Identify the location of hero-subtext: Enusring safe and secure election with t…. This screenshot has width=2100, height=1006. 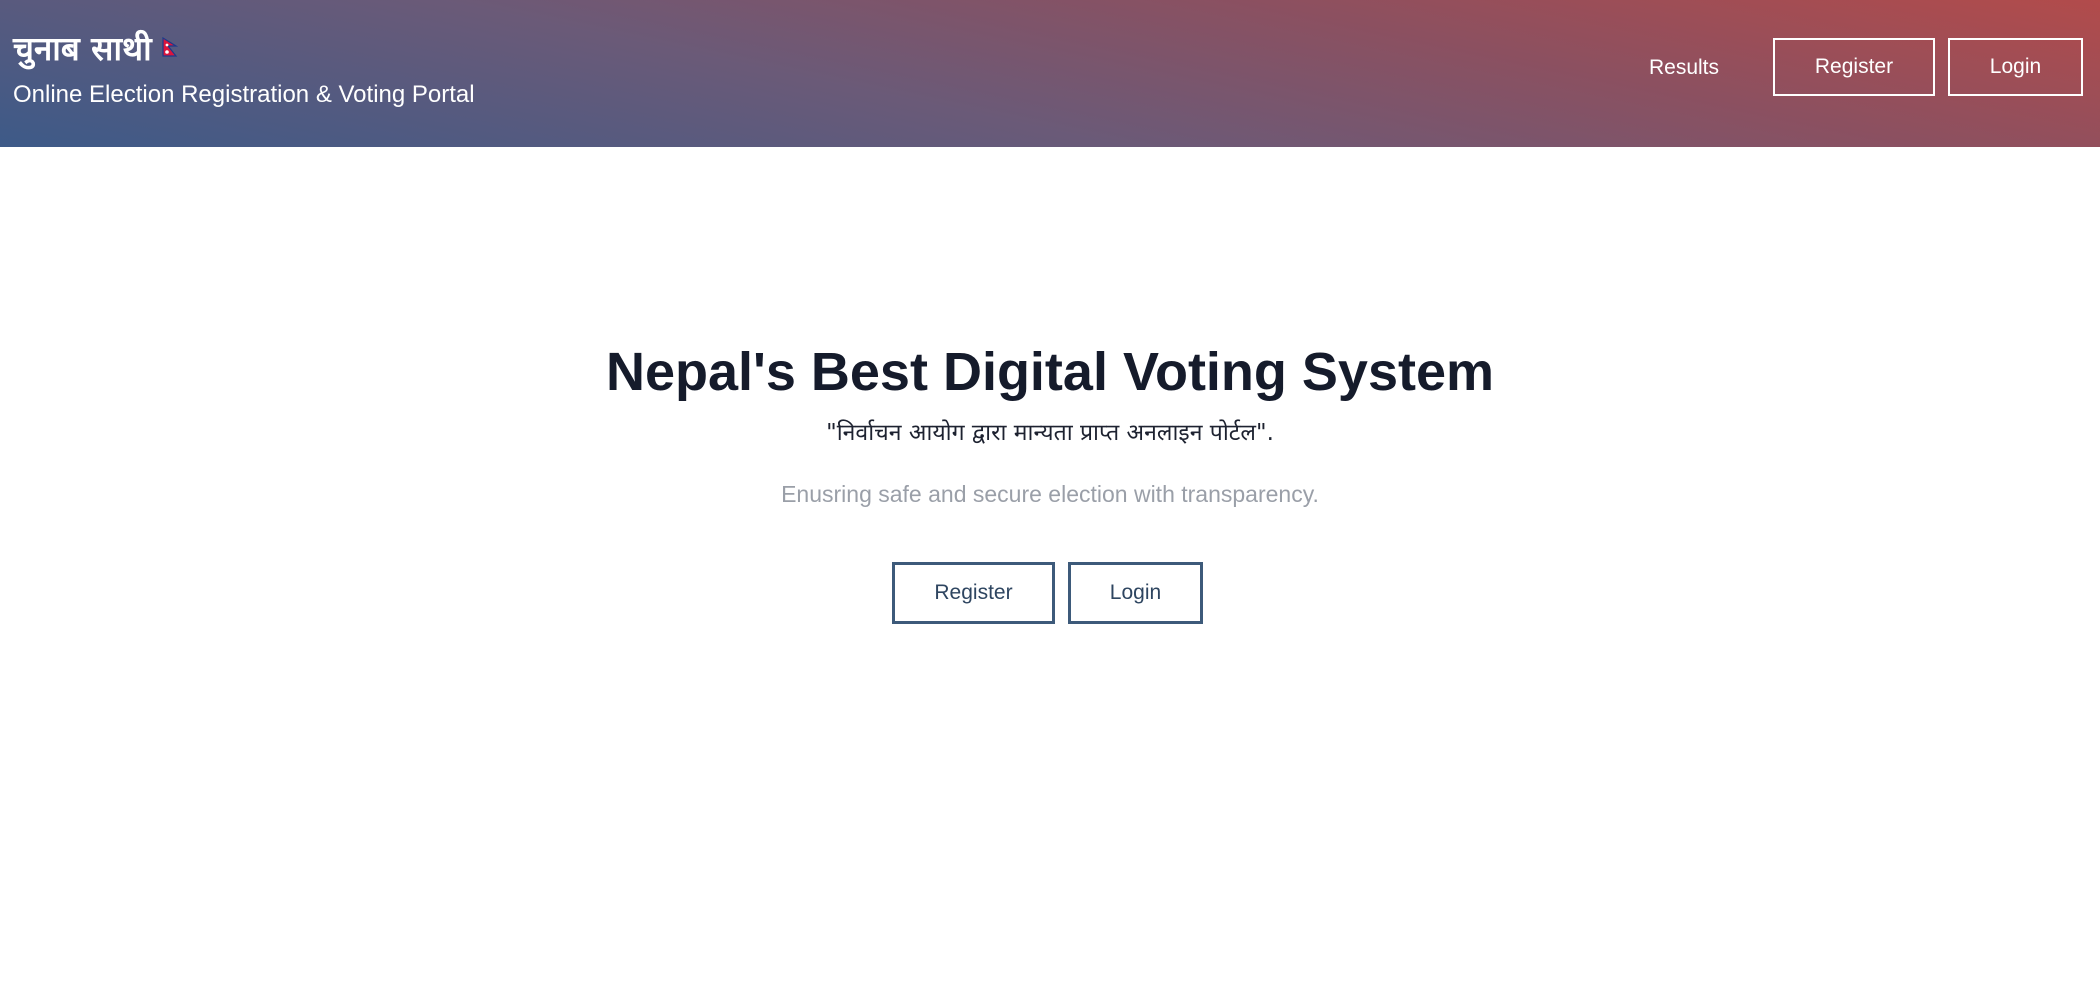
(1050, 494).